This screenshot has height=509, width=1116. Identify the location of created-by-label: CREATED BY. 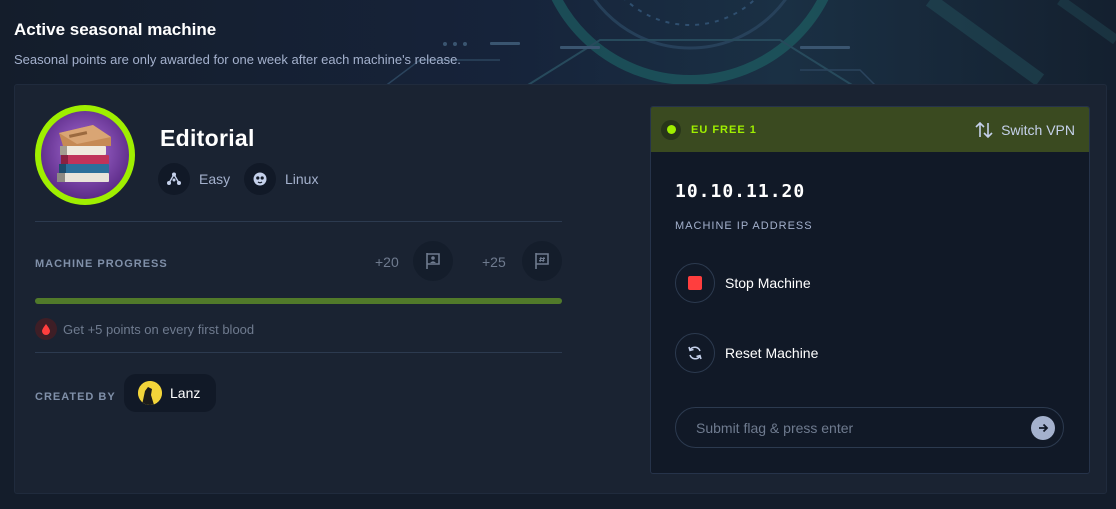
(75, 397).